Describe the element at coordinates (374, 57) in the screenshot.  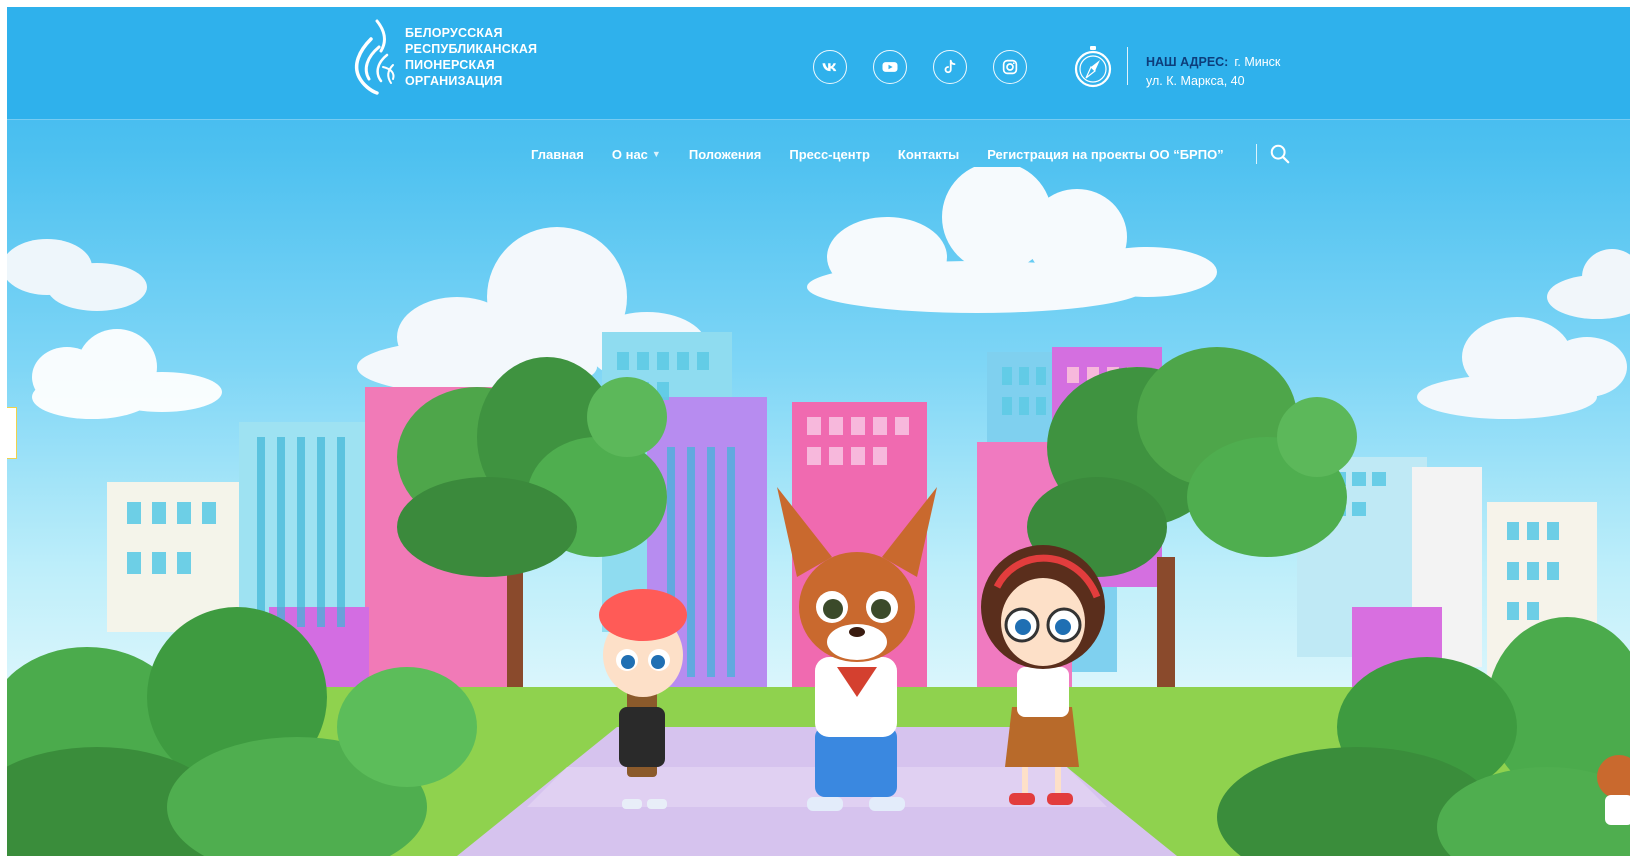
I see `flame-logo-icon` at that location.